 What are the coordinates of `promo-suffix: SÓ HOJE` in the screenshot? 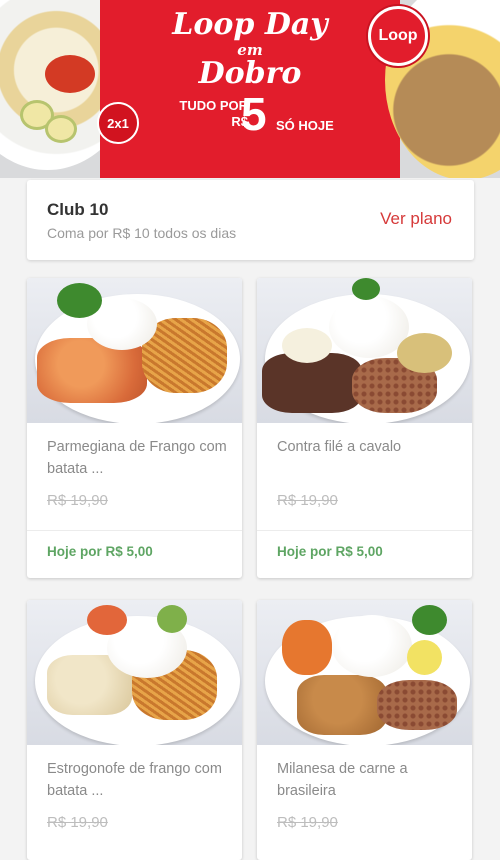 It's located at (305, 125).